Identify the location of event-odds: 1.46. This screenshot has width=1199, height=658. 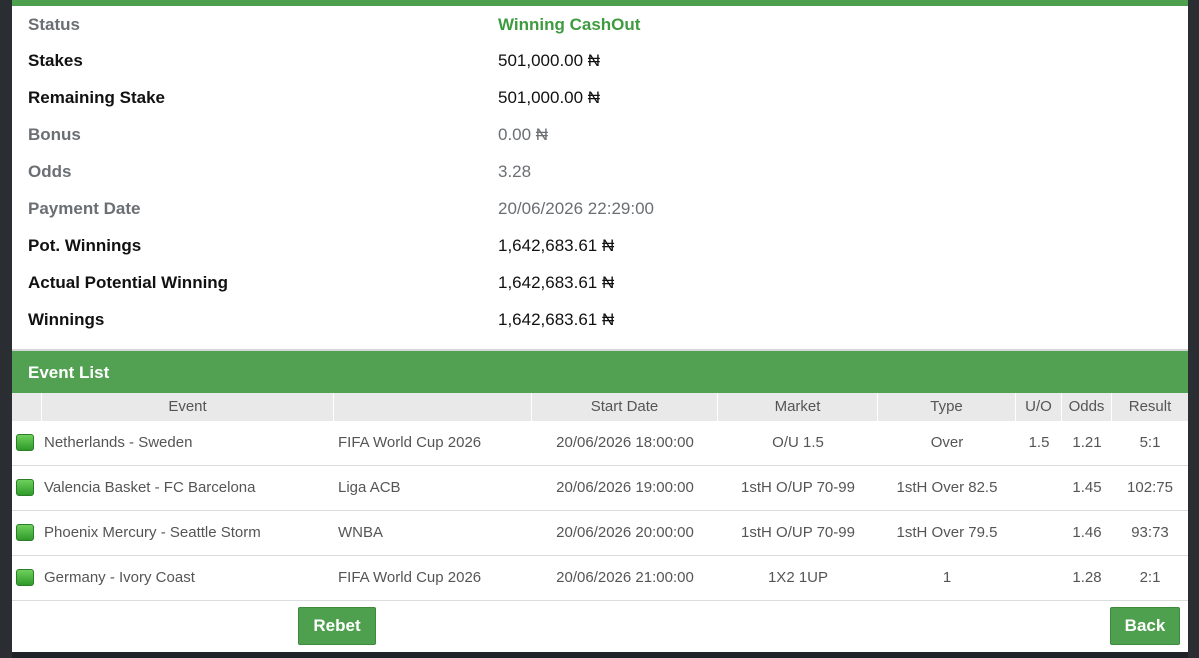
(1087, 532).